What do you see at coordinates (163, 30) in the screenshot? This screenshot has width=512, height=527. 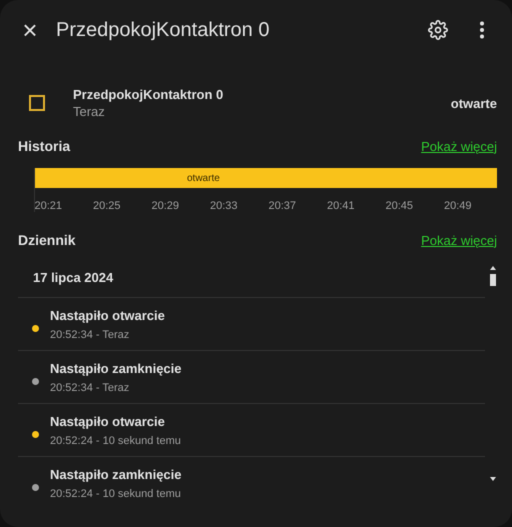 I see `dialog-title: PrzedpokojKontaktron 0` at bounding box center [163, 30].